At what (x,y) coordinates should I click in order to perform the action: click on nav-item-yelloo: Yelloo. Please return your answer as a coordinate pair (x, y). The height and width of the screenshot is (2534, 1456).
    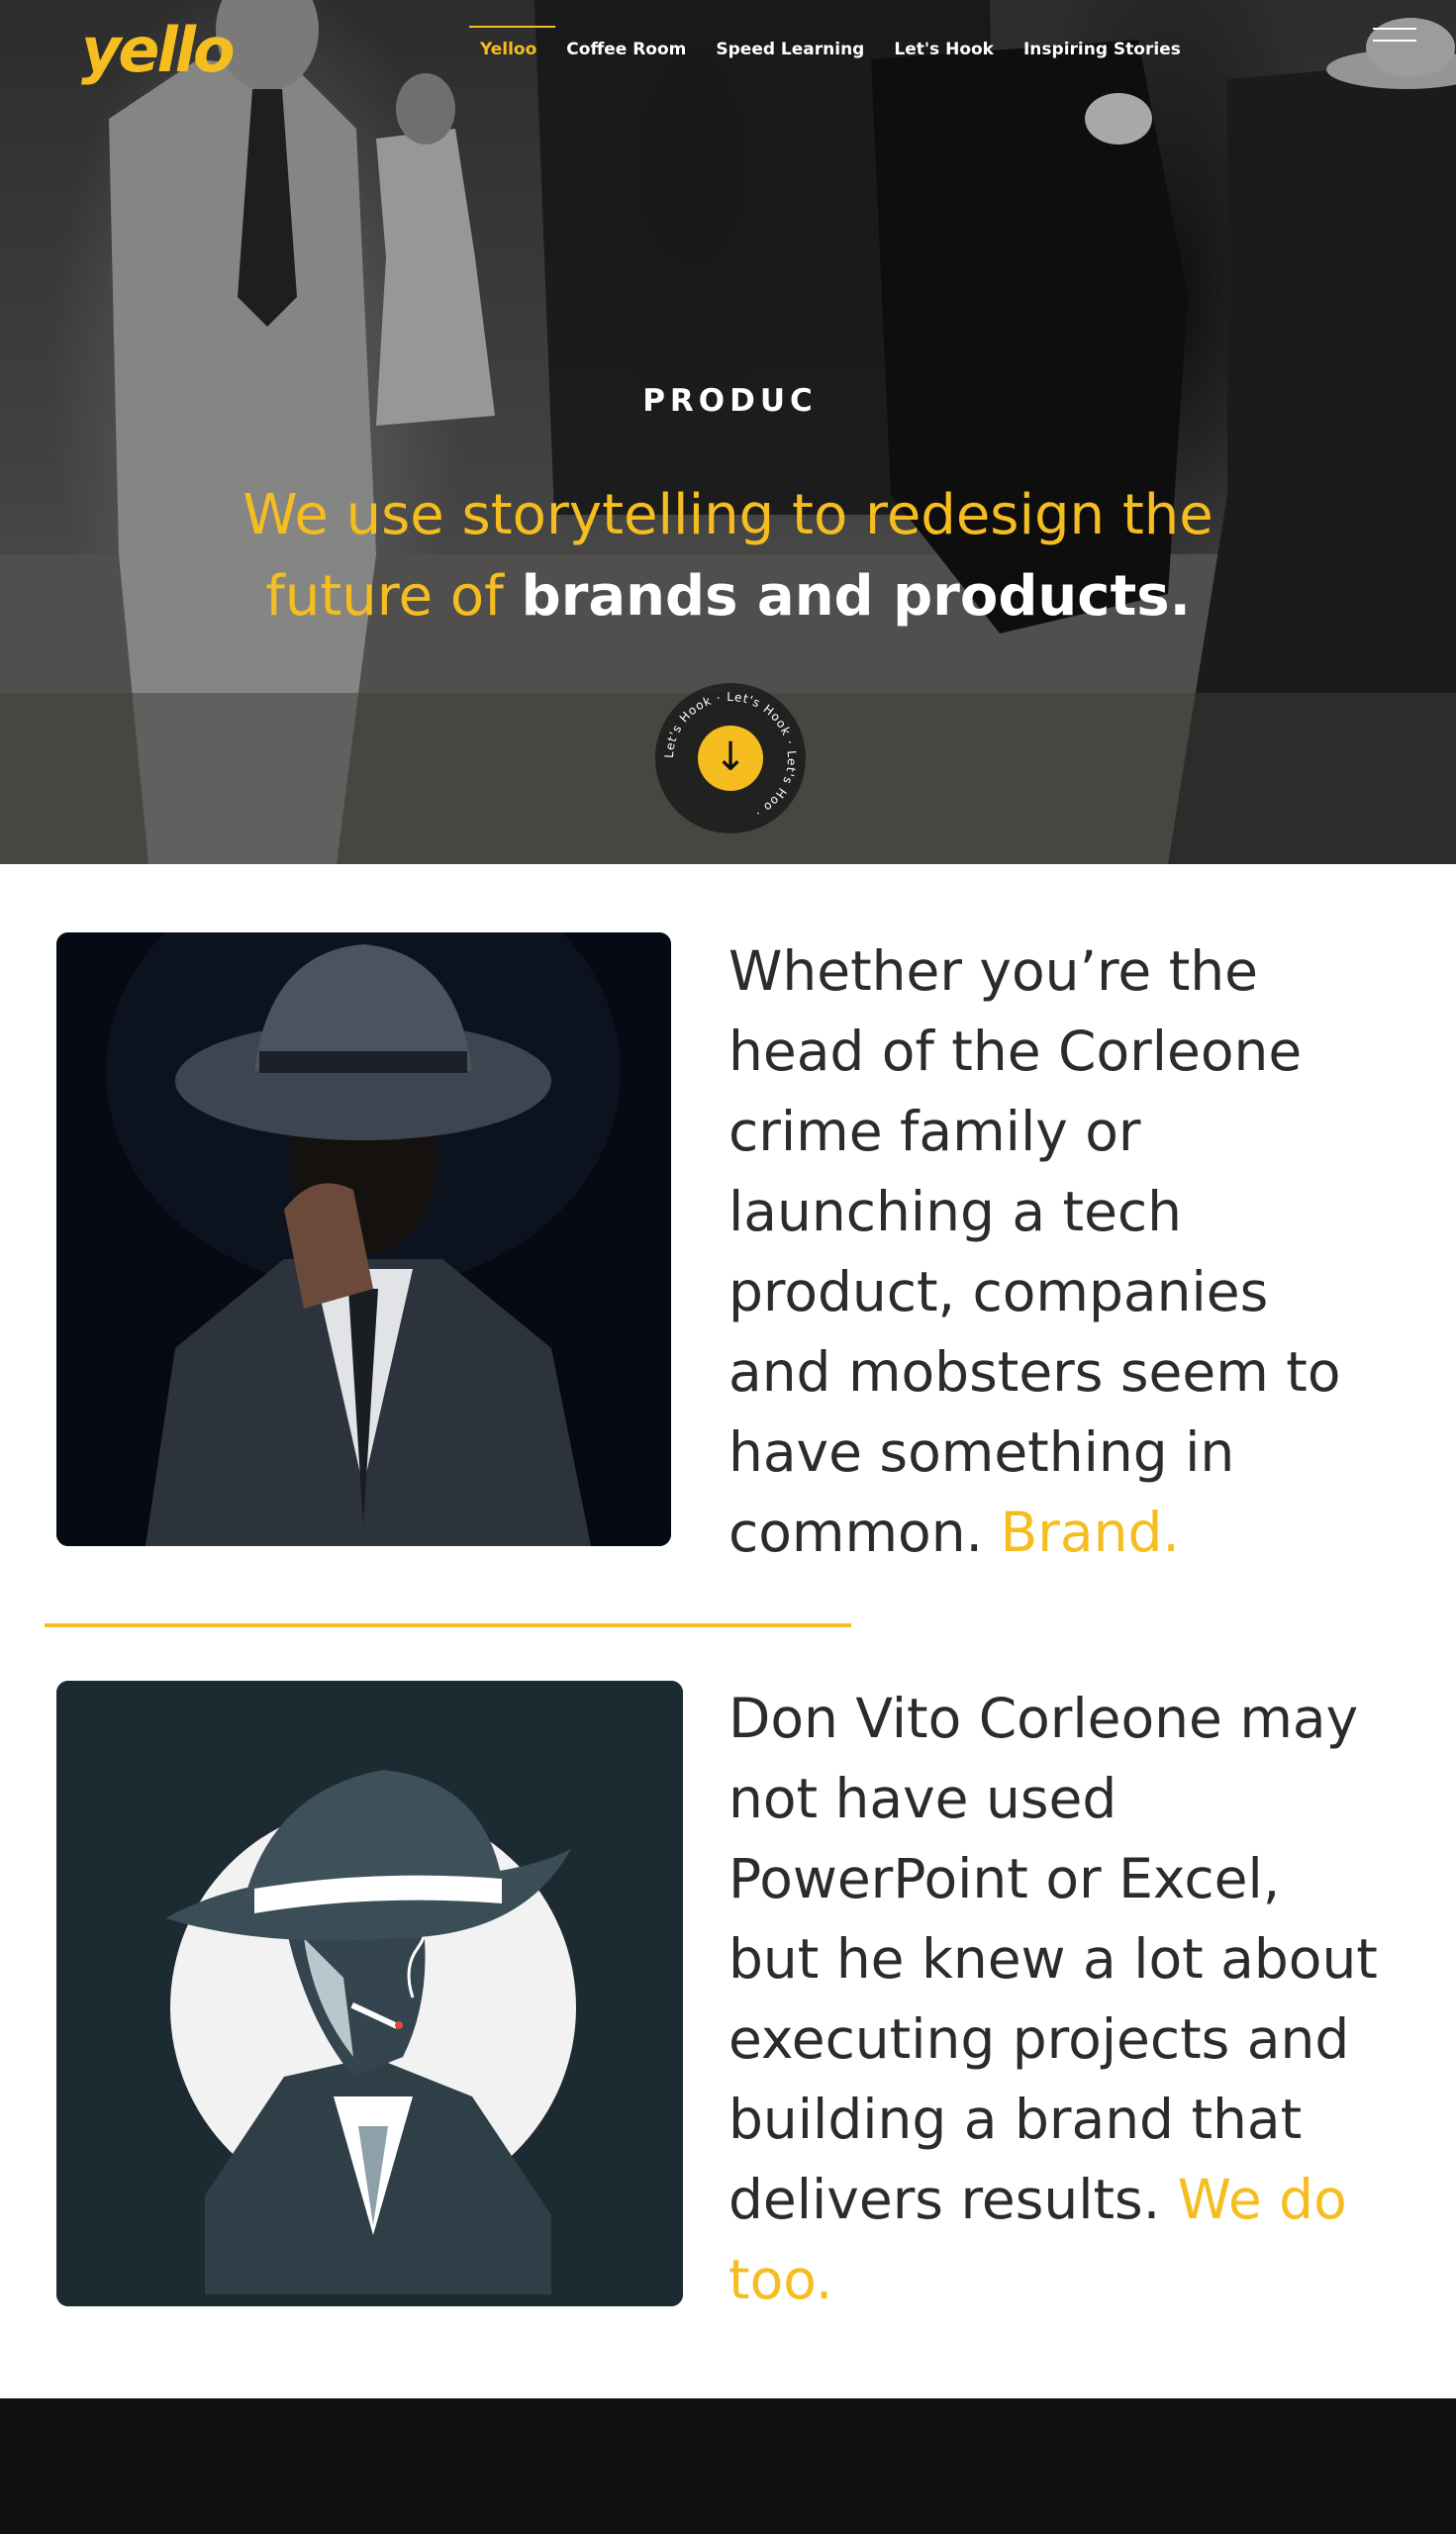
    Looking at the image, I should click on (510, 43).